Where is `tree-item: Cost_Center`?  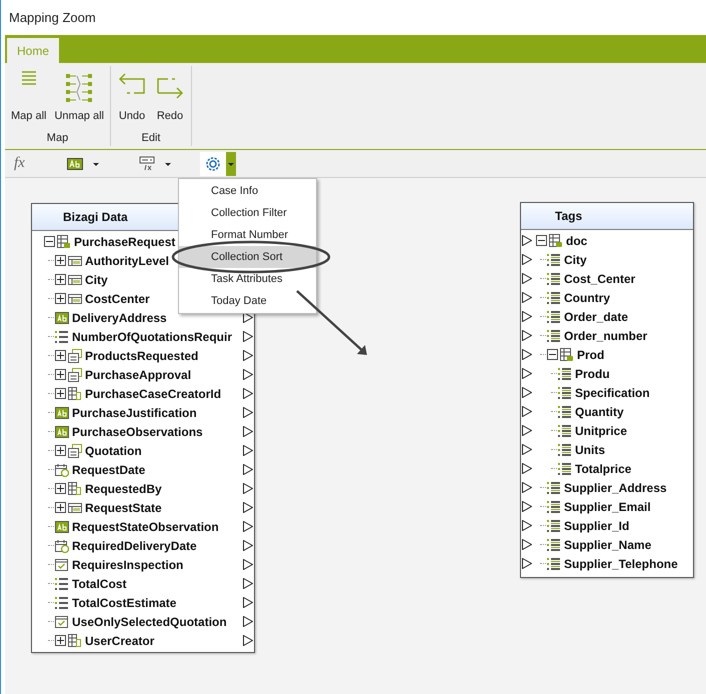
tree-item: Cost_Center is located at coordinates (600, 279).